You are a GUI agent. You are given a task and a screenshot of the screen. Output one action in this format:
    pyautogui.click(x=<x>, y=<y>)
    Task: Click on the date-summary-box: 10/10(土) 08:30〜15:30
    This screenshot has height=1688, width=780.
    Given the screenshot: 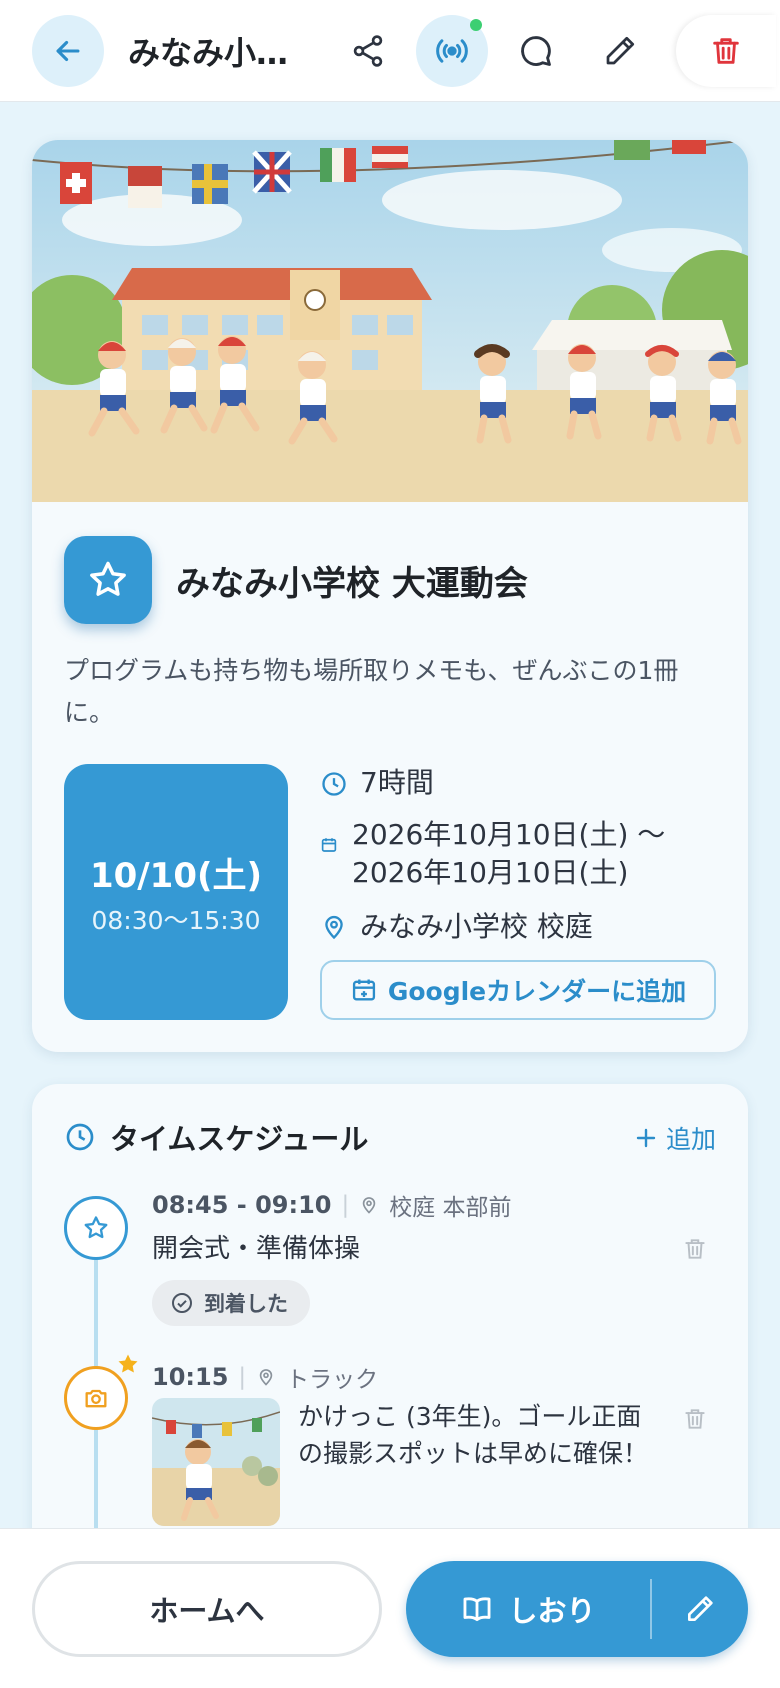 What is the action you would take?
    pyautogui.click(x=176, y=892)
    